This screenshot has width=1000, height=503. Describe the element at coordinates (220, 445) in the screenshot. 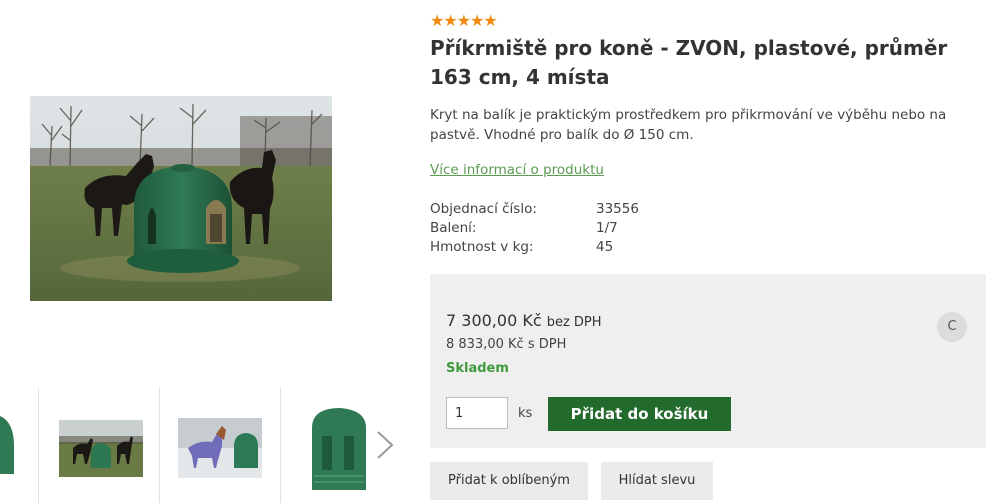

I see `thumbnail-snow-horse` at that location.